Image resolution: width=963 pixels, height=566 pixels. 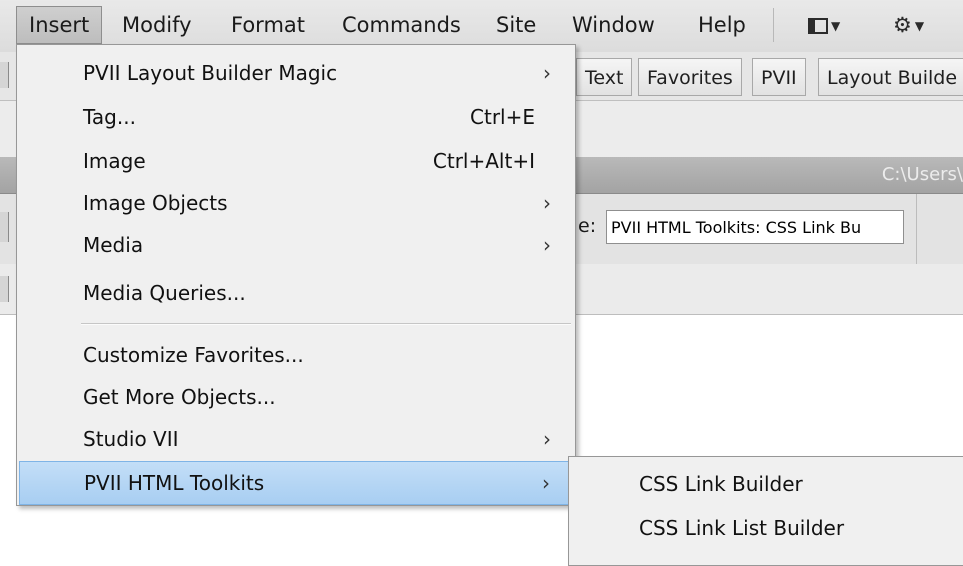 I want to click on submenu-item-css-link-list-builder: CSS Link List Builder, so click(x=741, y=528).